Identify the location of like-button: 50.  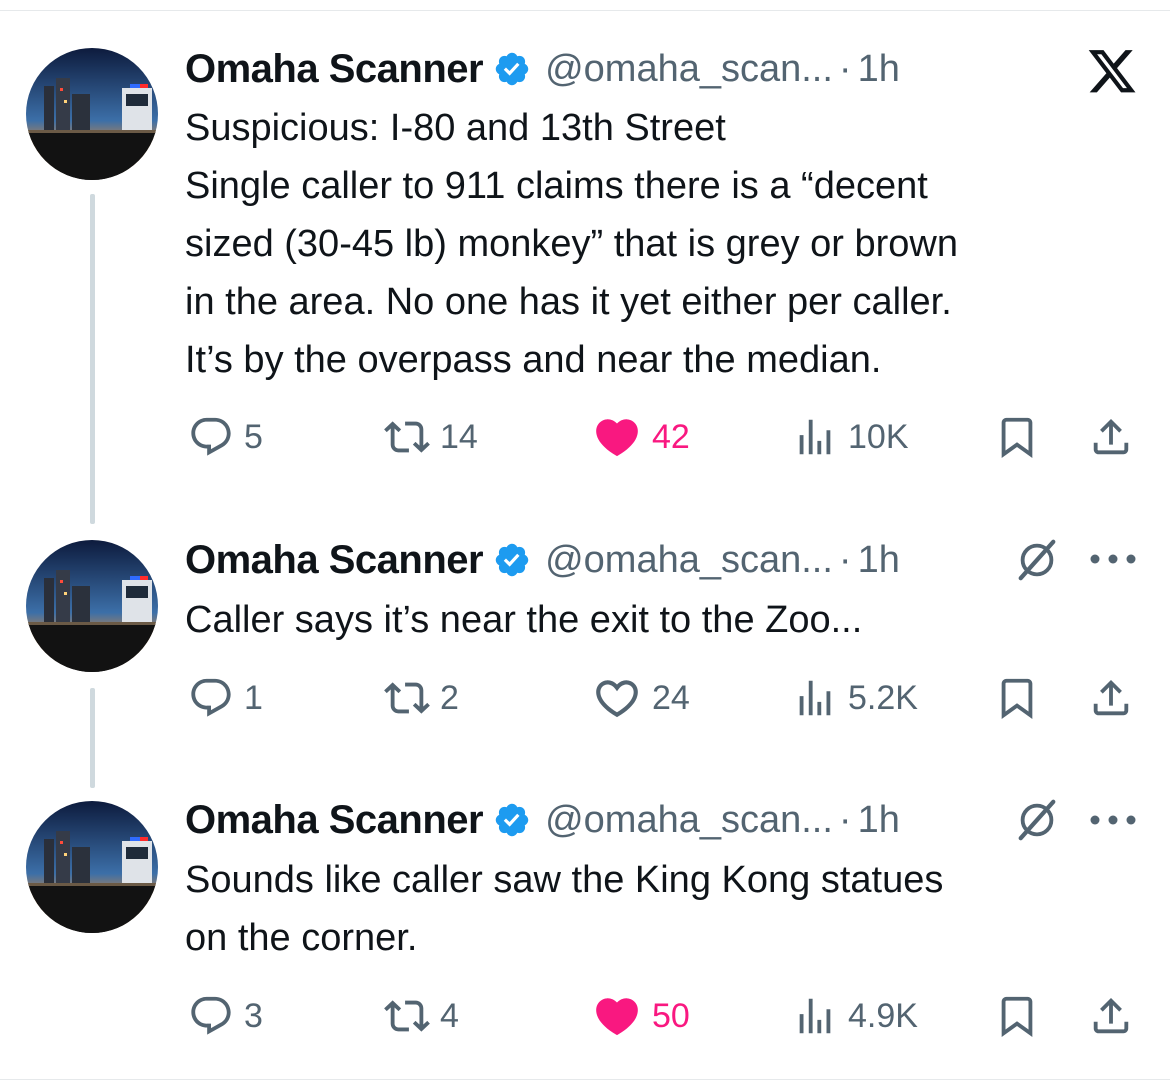
(641, 1016).